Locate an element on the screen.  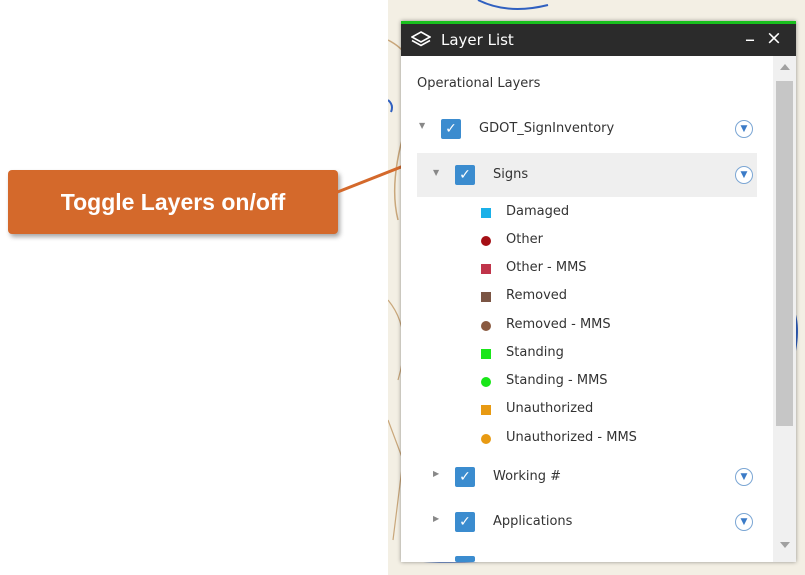
panel-title: Layer List is located at coordinates (477, 40).